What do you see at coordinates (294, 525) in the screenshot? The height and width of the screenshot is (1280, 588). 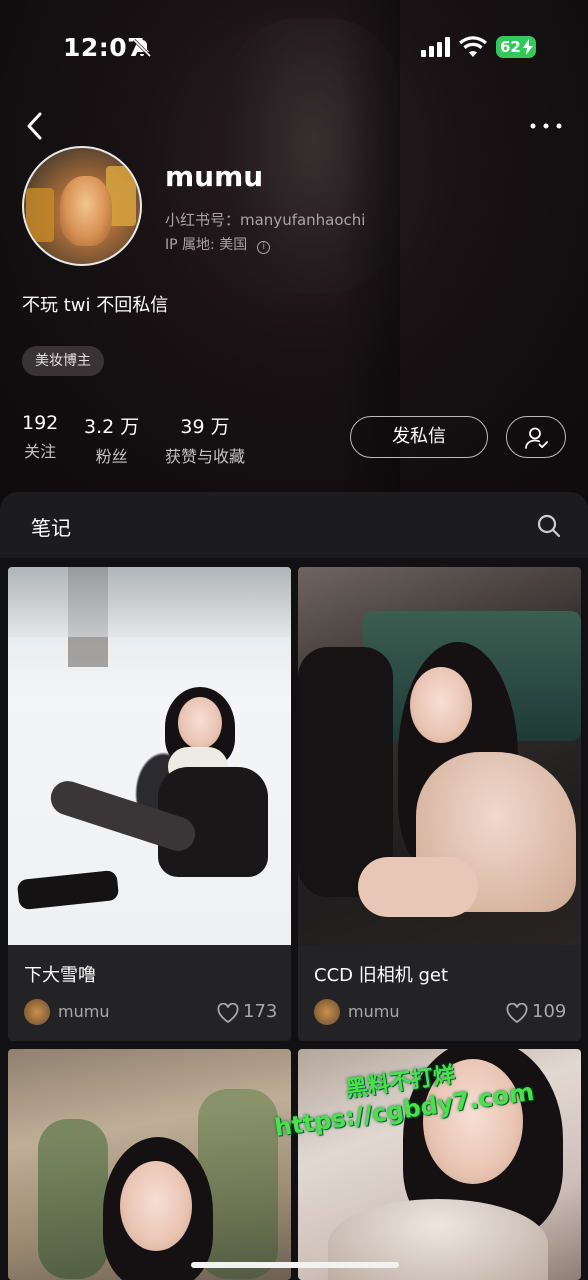 I see `notes-header: 笔记` at bounding box center [294, 525].